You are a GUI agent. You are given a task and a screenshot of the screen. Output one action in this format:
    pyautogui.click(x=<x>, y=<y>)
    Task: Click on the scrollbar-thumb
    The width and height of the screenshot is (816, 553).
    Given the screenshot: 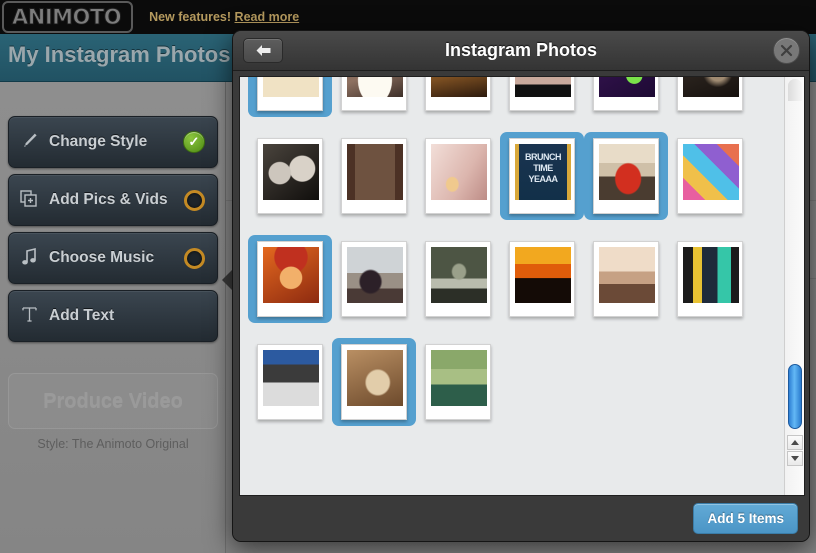 What is the action you would take?
    pyautogui.click(x=795, y=396)
    